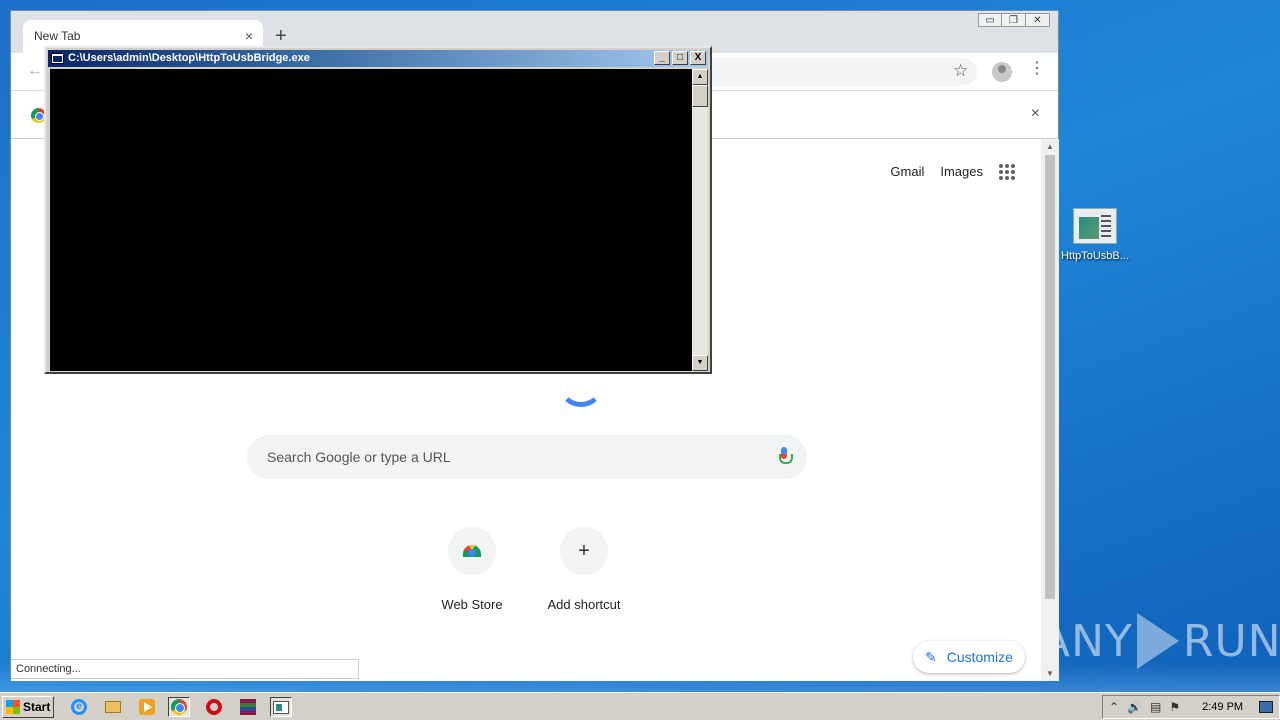 The width and height of the screenshot is (1280, 720). I want to click on opera-icon, so click(214, 707).